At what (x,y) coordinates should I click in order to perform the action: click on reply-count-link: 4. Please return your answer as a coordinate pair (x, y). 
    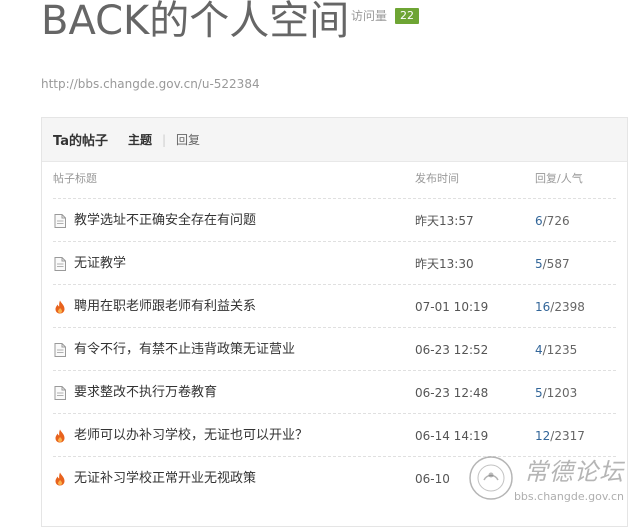
    Looking at the image, I should click on (539, 350).